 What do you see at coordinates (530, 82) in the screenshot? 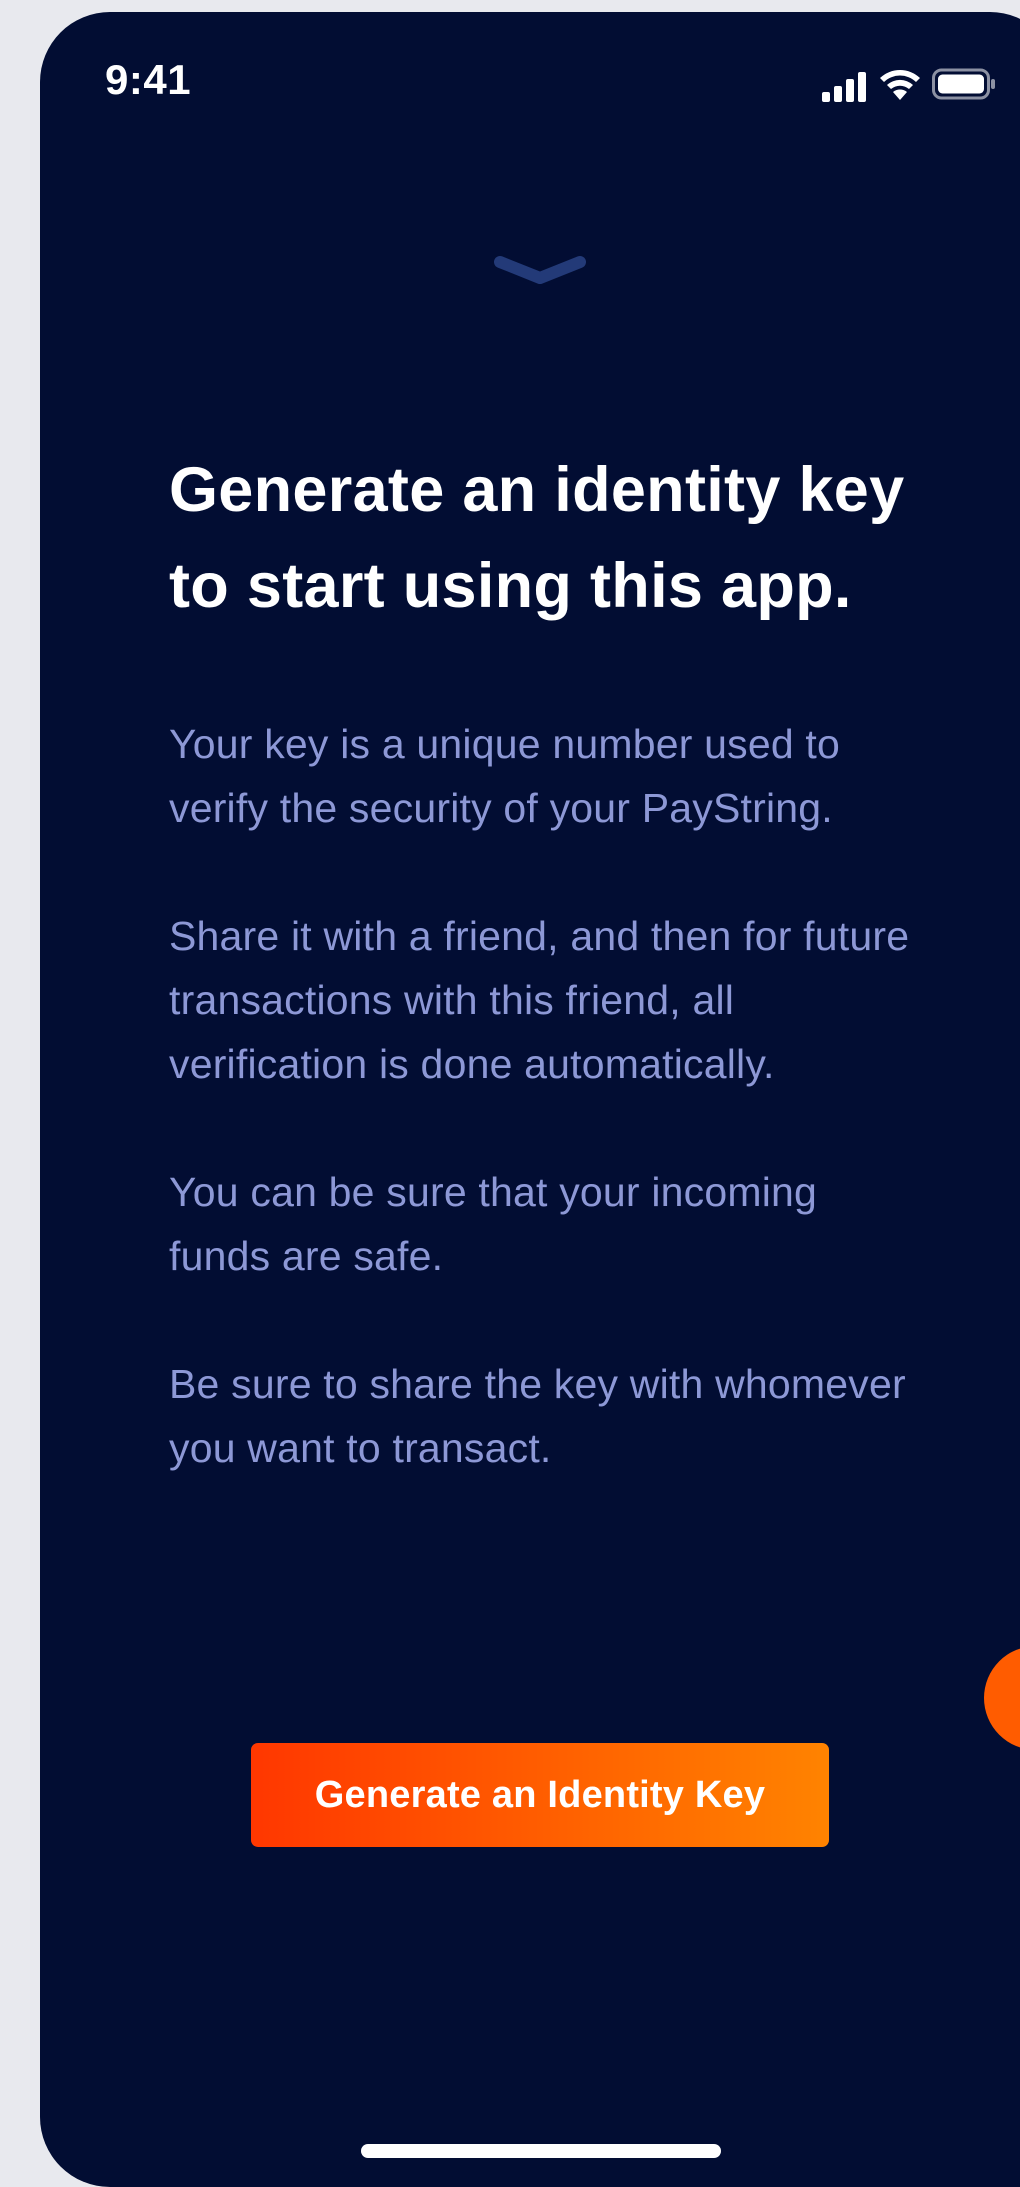
I see `status-bar: 9:41` at bounding box center [530, 82].